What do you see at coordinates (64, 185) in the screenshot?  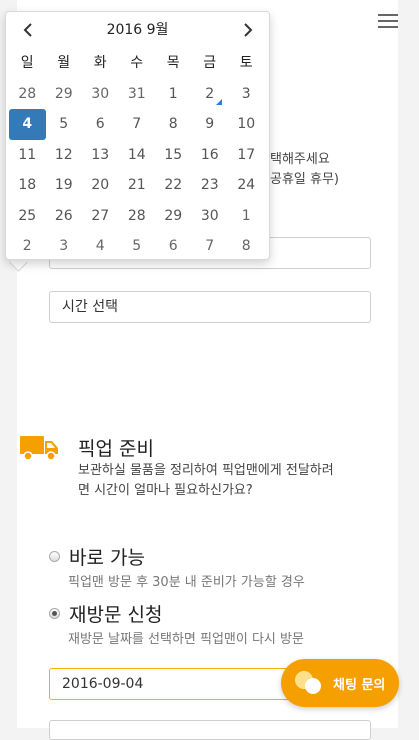 I see `calendar-day: 19` at bounding box center [64, 185].